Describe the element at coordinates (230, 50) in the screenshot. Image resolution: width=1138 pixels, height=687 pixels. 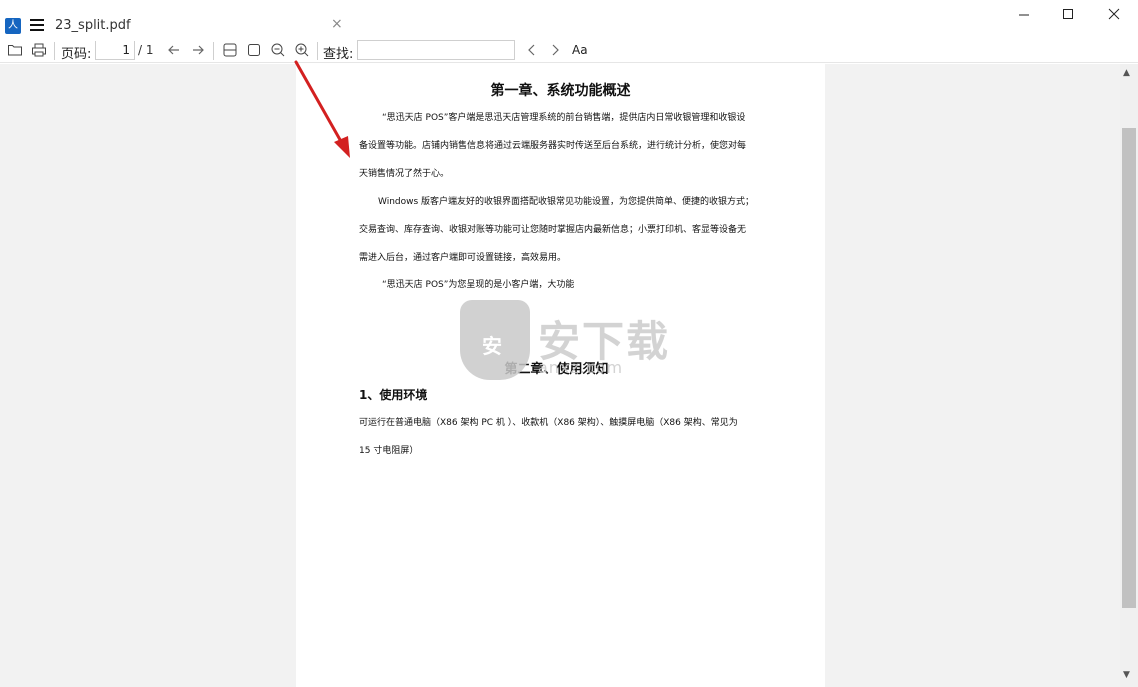
I see `fit-width-icon` at that location.